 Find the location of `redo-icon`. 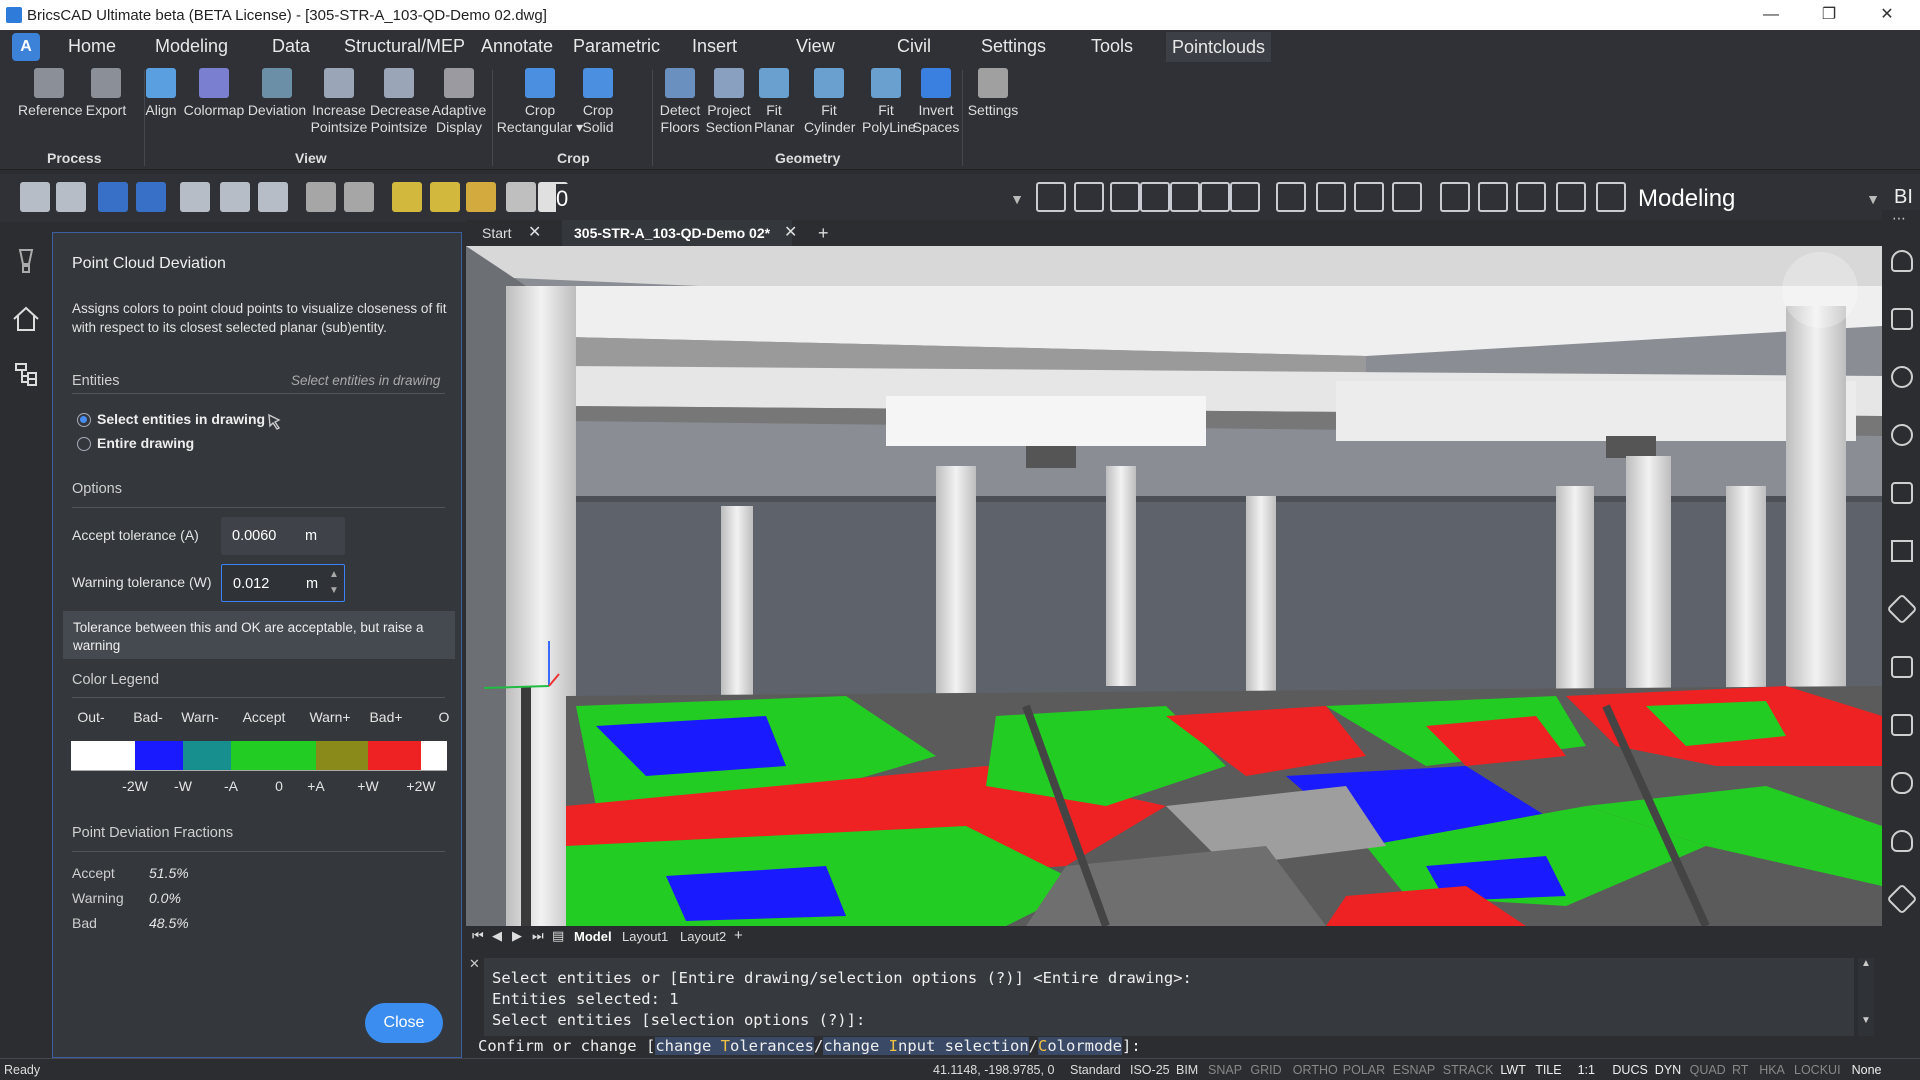

redo-icon is located at coordinates (359, 197).